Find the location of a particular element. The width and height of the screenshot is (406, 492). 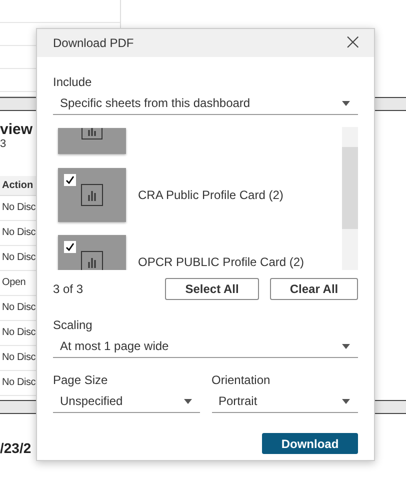

page-size-dropdown: Unspecified is located at coordinates (126, 402).